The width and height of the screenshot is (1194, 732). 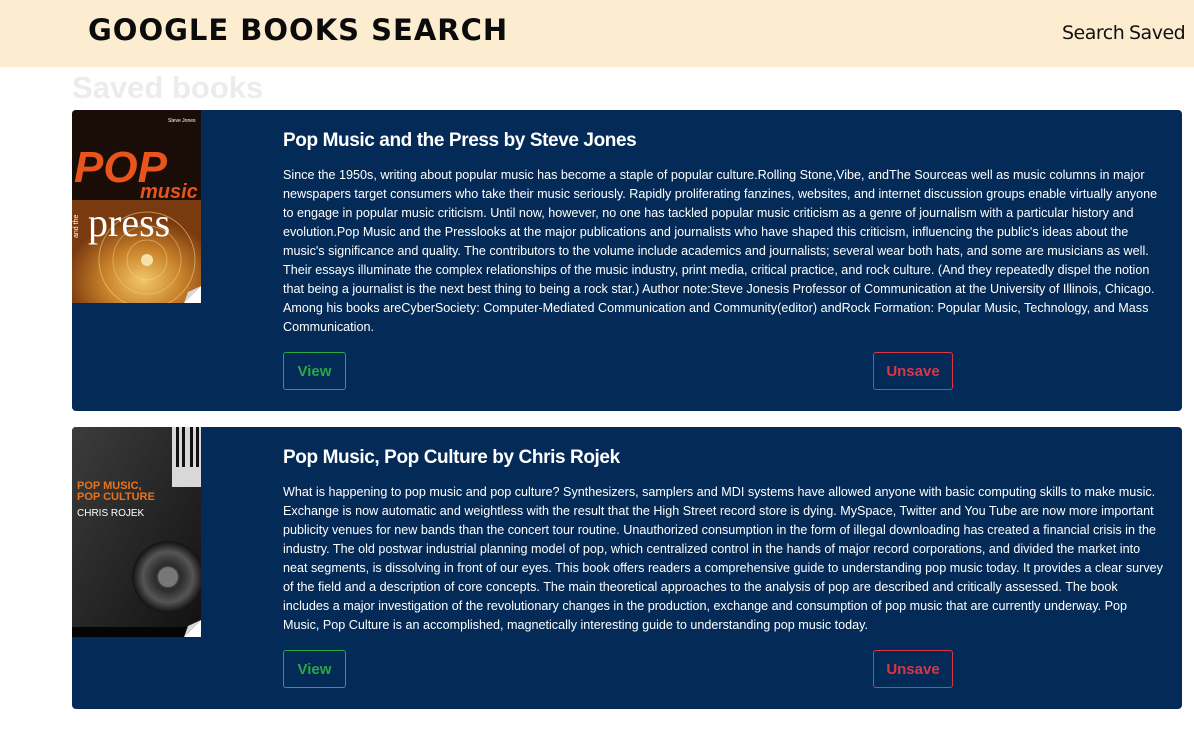 I want to click on book-title: Pop Music and the Press by Steve Jones, so click(x=460, y=140).